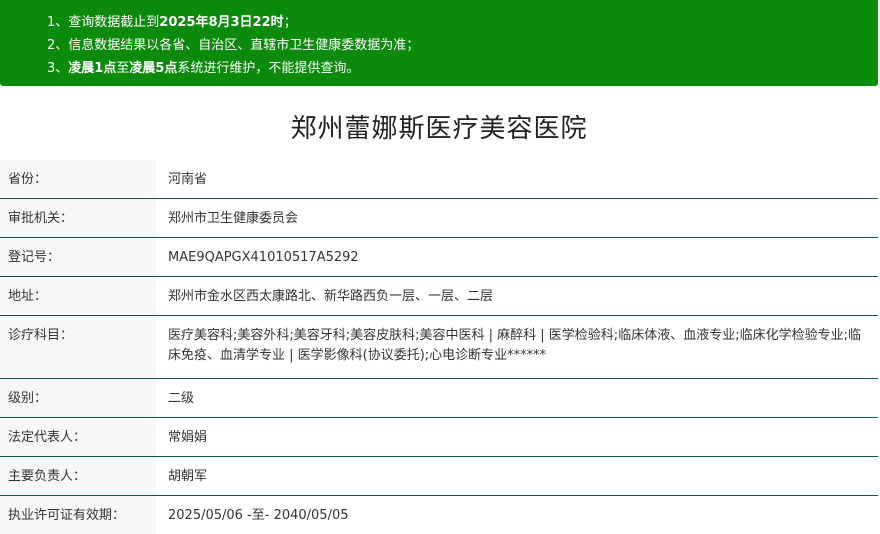 Image resolution: width=880 pixels, height=534 pixels. Describe the element at coordinates (78, 476) in the screenshot. I see `row-label: 主要负责人：` at that location.